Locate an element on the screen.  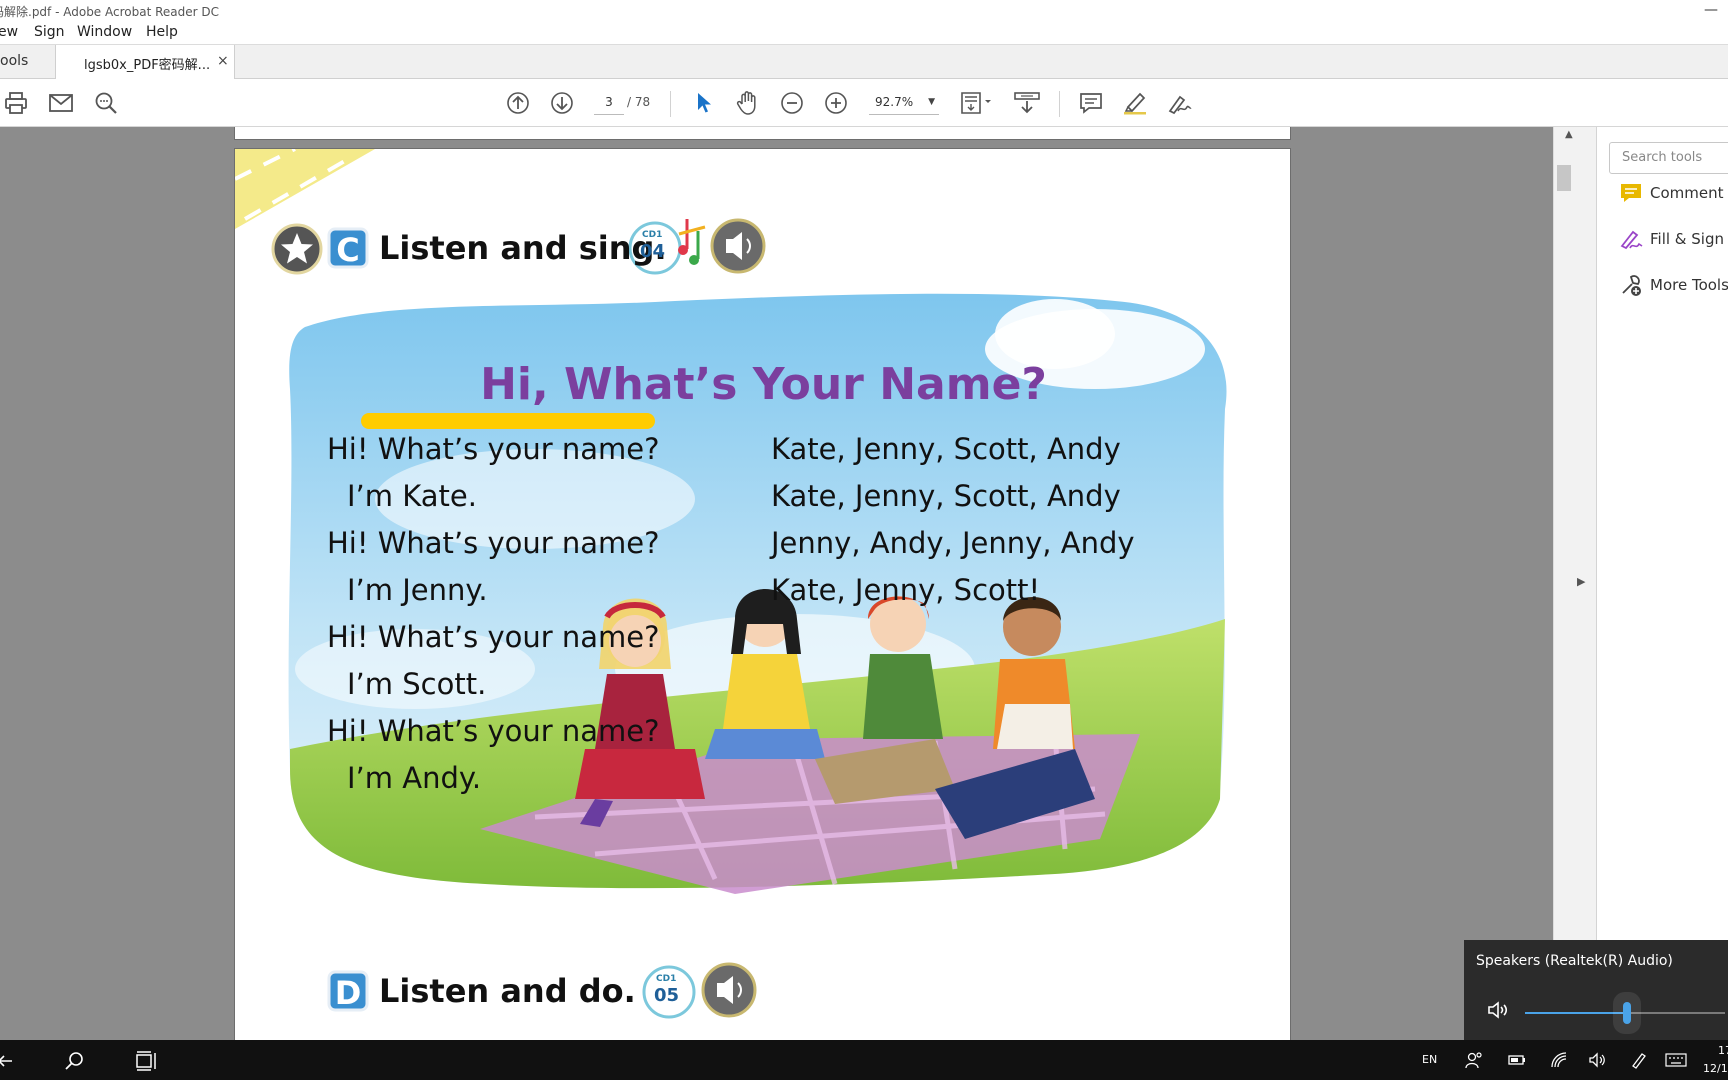
search-tools-input: Search tools is located at coordinates (1668, 158).